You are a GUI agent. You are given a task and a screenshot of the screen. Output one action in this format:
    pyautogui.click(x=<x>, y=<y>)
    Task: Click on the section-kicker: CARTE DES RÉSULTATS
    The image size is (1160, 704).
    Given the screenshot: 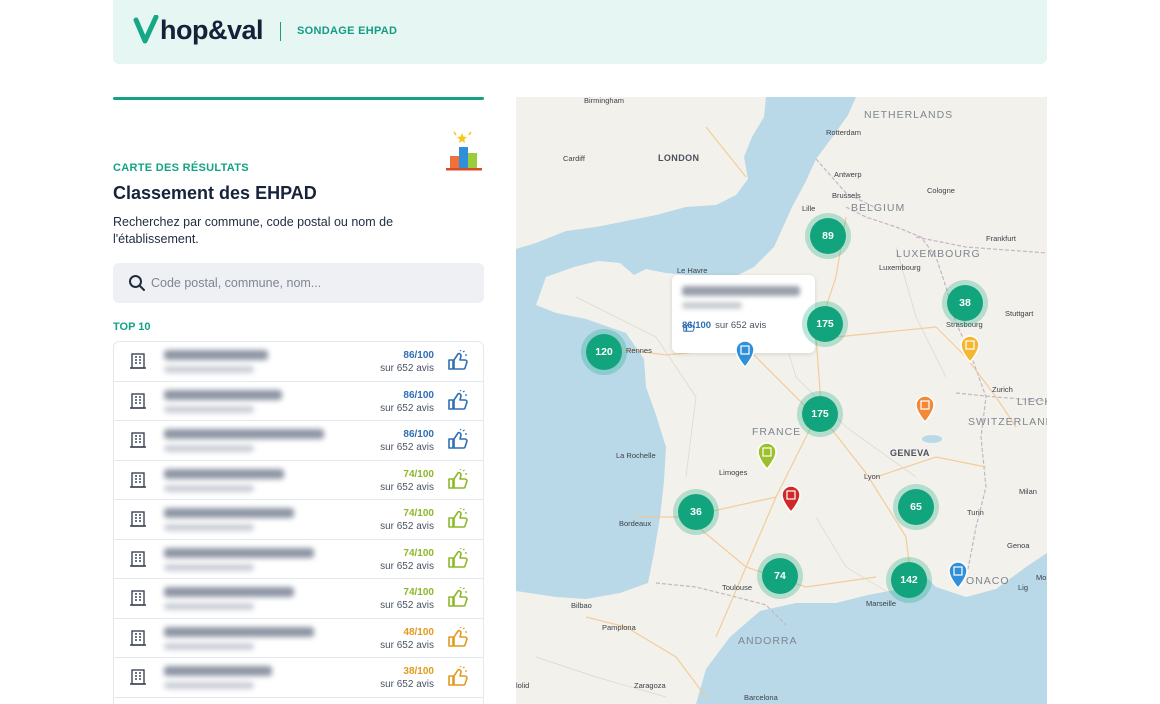 What is the action you would take?
    pyautogui.click(x=181, y=168)
    